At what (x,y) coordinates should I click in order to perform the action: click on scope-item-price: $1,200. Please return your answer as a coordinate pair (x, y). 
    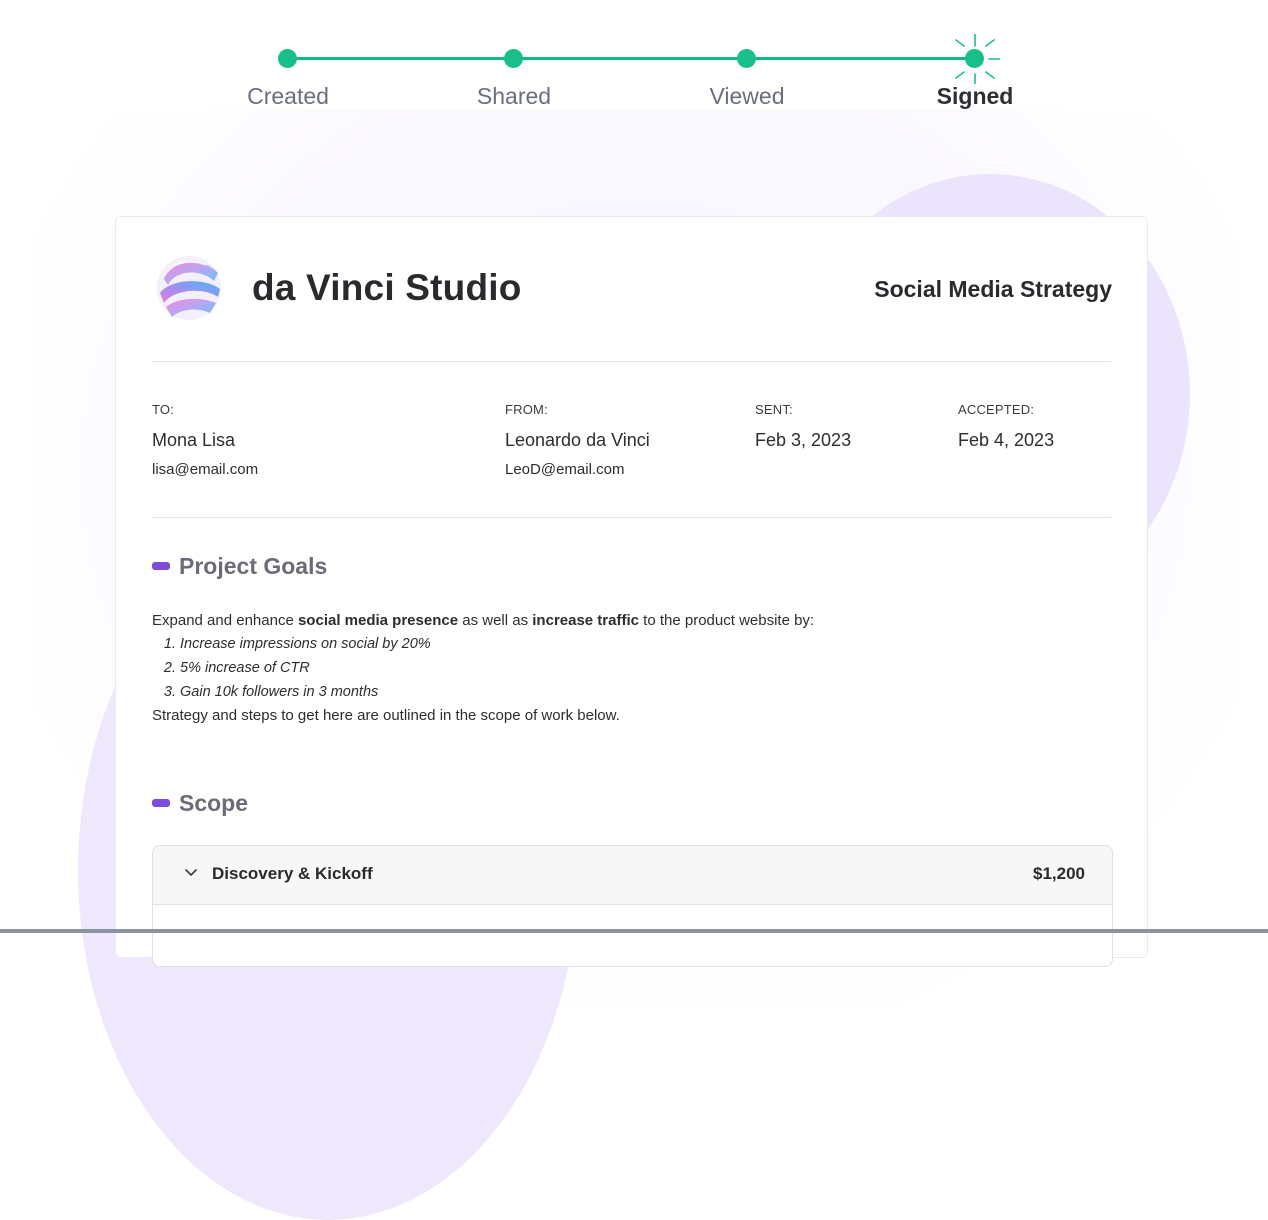
    Looking at the image, I should click on (1059, 873).